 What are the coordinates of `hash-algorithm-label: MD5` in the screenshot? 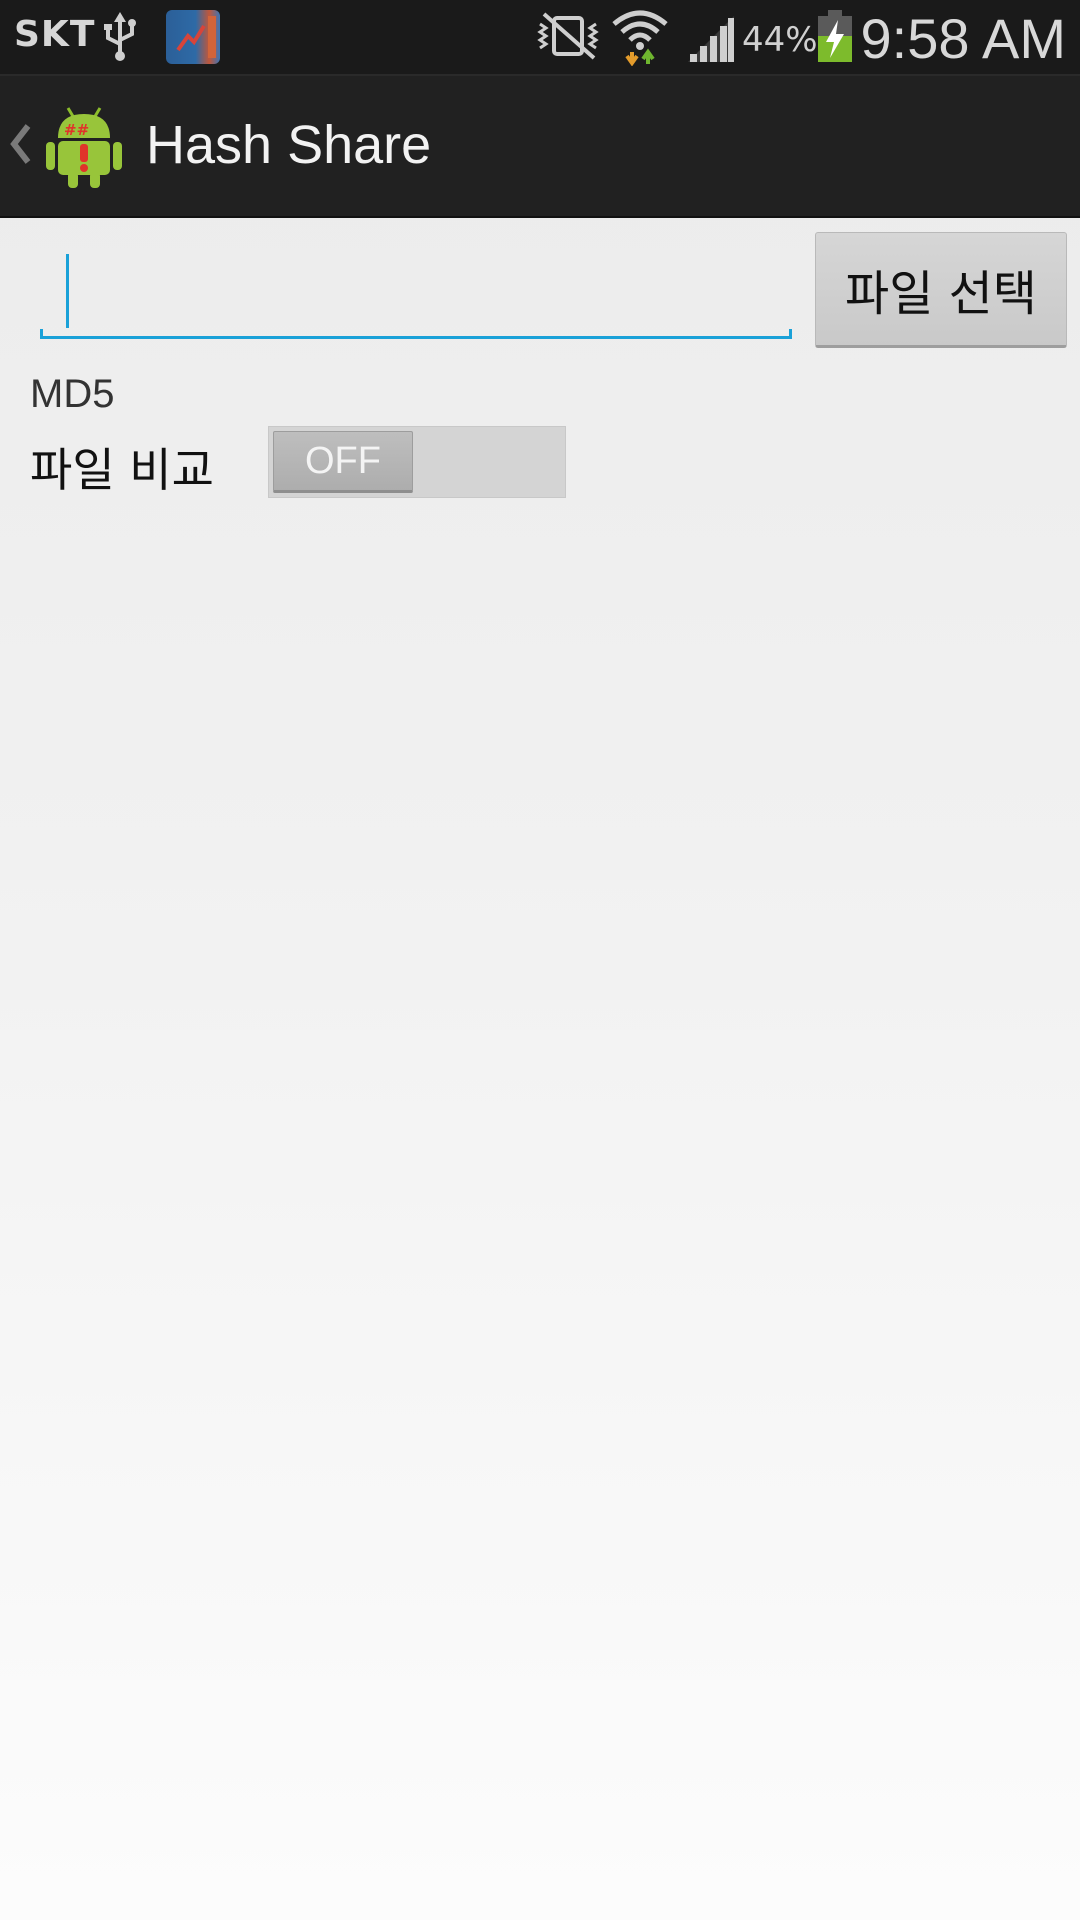 It's located at (72, 394).